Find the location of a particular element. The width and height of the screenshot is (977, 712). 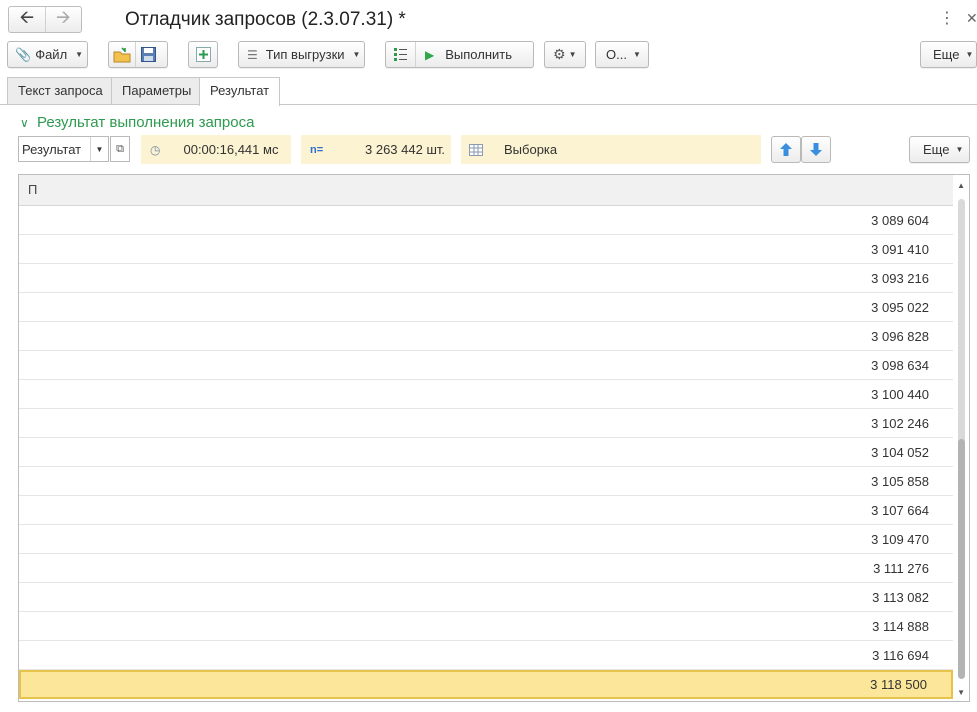

gear-icon: ⚙ is located at coordinates (559, 54).